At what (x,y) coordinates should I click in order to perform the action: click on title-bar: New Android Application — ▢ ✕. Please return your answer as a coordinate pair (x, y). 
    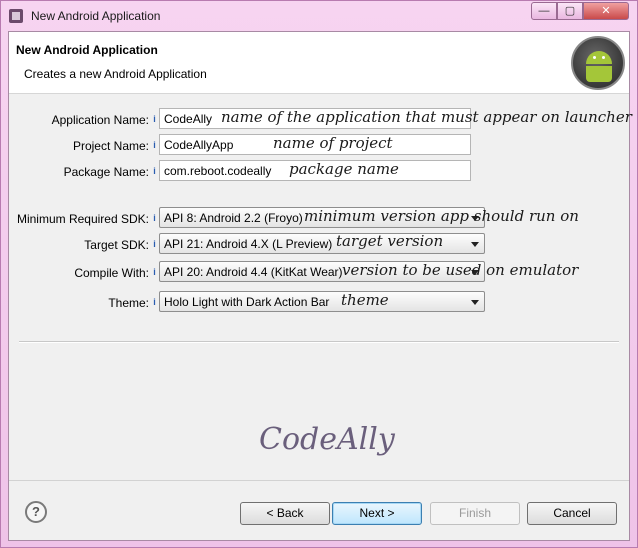
    Looking at the image, I should click on (319, 16).